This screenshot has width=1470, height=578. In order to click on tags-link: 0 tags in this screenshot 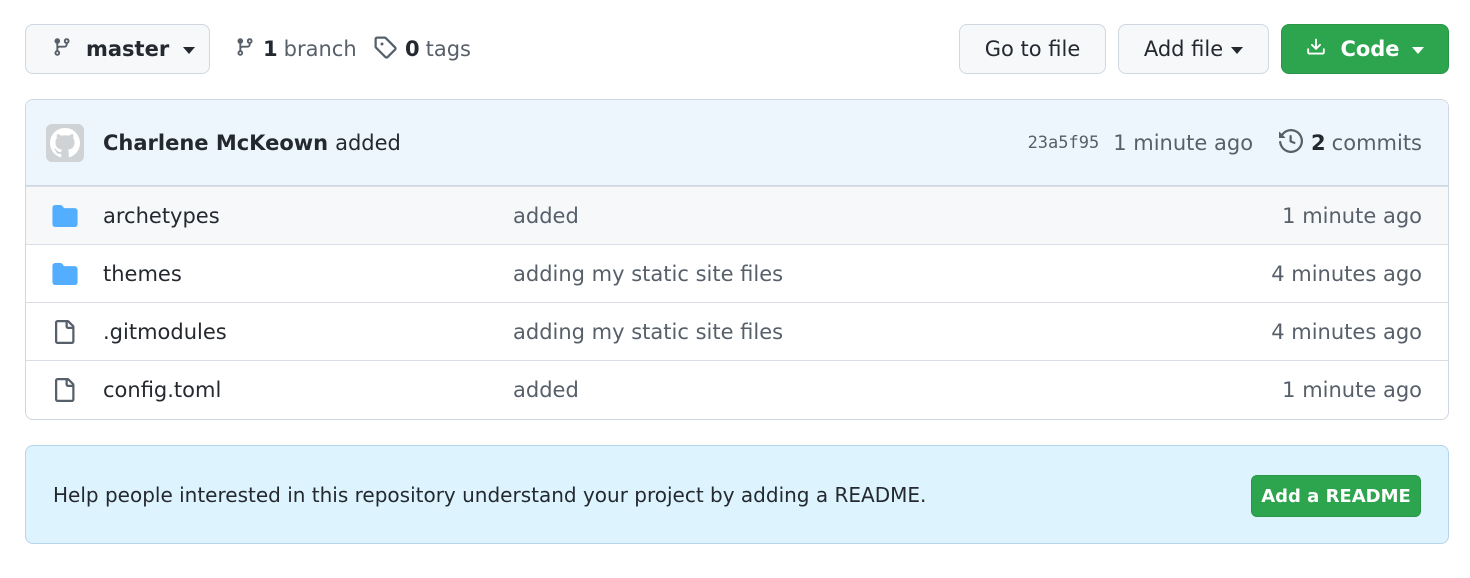, I will do `click(422, 49)`.